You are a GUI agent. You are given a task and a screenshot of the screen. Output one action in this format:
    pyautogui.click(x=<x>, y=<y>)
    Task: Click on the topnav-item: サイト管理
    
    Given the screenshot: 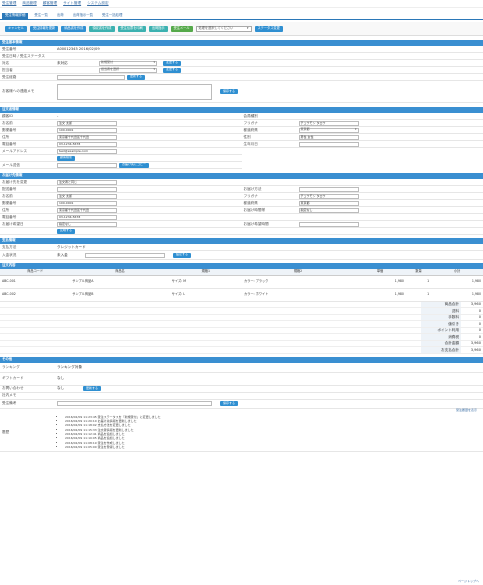 What is the action you would take?
    pyautogui.click(x=72, y=3)
    